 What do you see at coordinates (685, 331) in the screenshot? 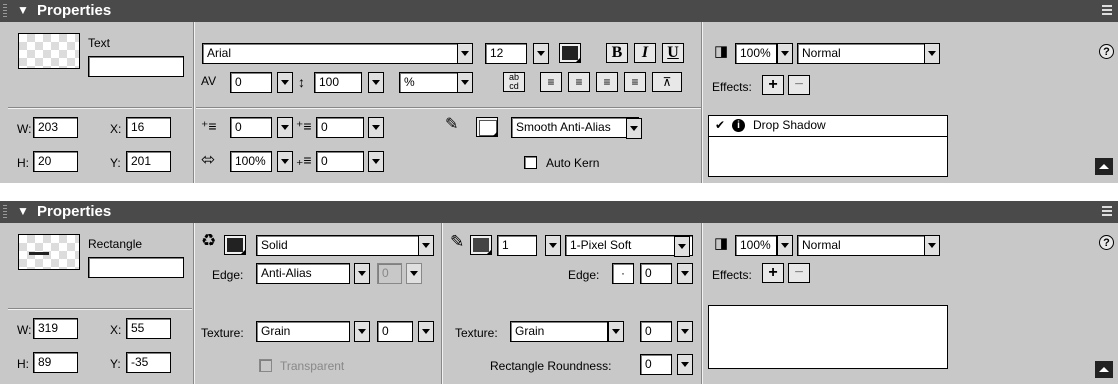
I see `stroke-texture-amount-dropdown-button` at bounding box center [685, 331].